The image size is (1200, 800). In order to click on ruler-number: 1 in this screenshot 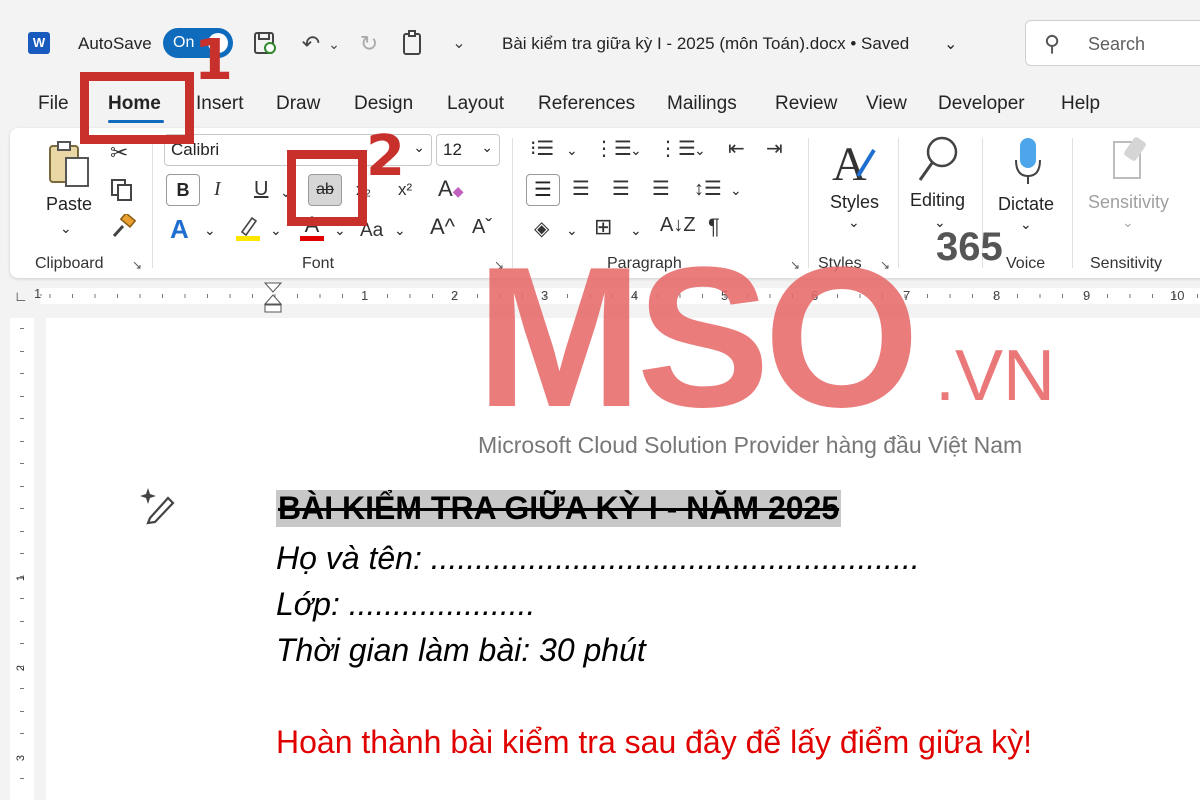, I will do `click(365, 295)`.